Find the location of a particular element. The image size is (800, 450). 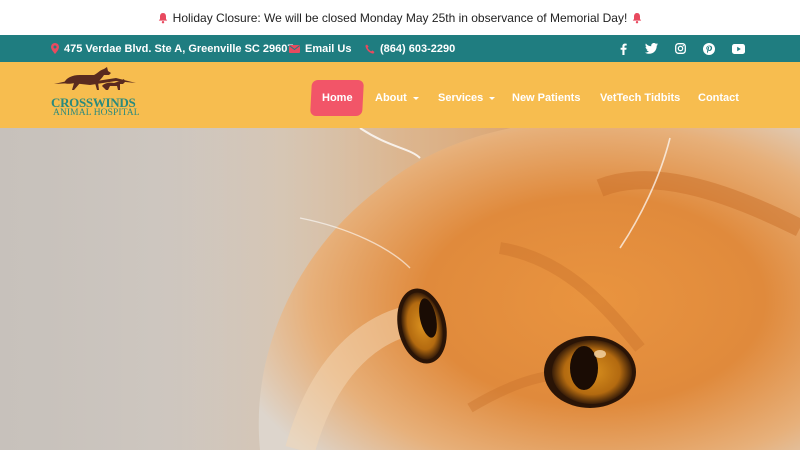

pinterest-link is located at coordinates (709, 48).